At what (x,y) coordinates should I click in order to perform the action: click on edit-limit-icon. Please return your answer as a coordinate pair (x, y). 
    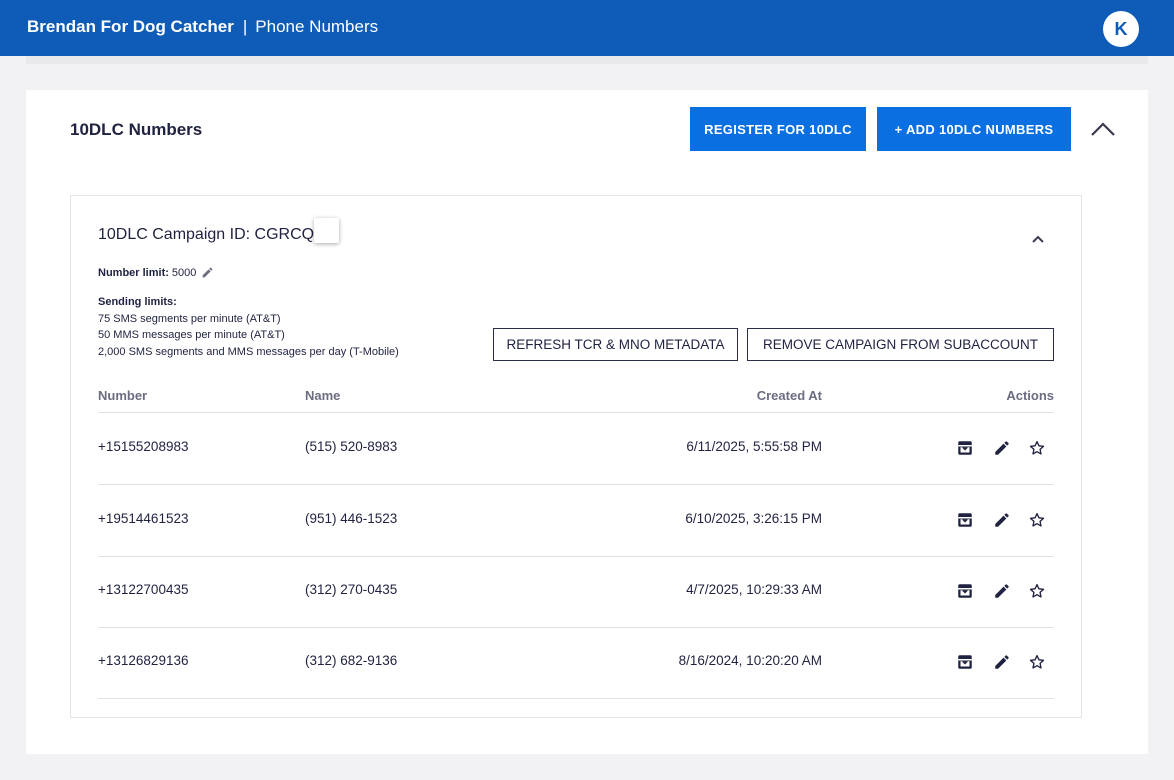
    Looking at the image, I should click on (207, 272).